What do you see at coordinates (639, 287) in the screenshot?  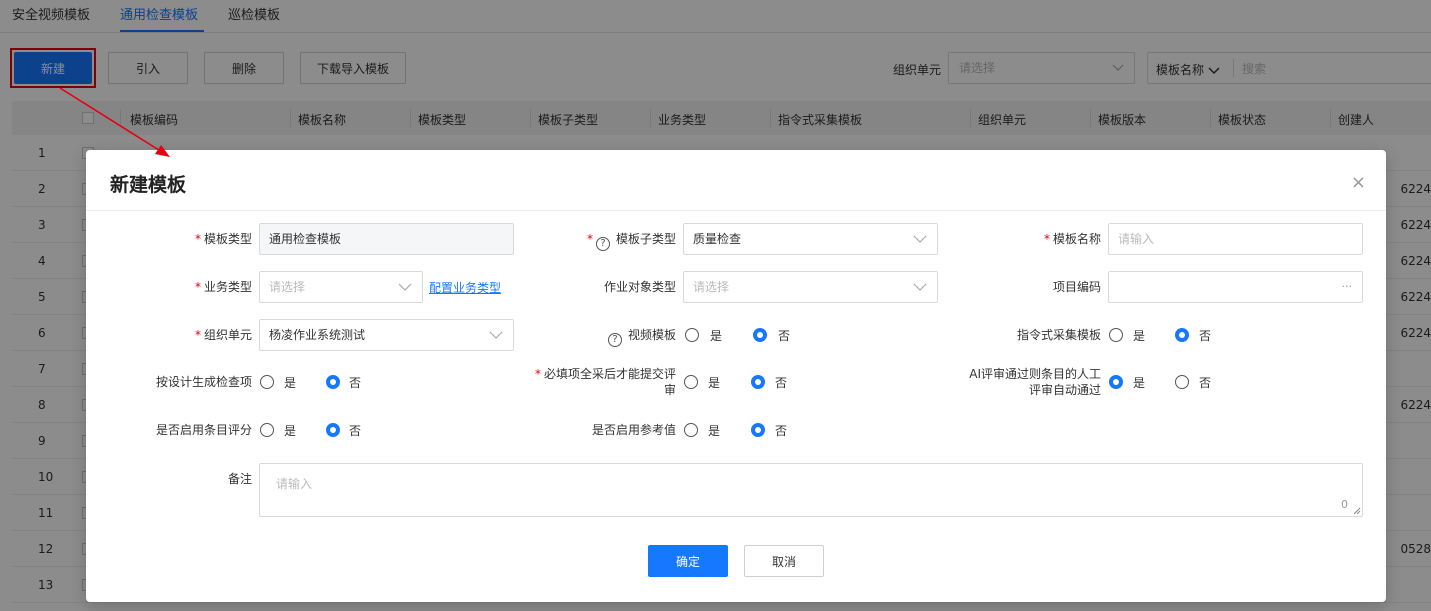 I see `work-object-type-label: 作业对象类型` at bounding box center [639, 287].